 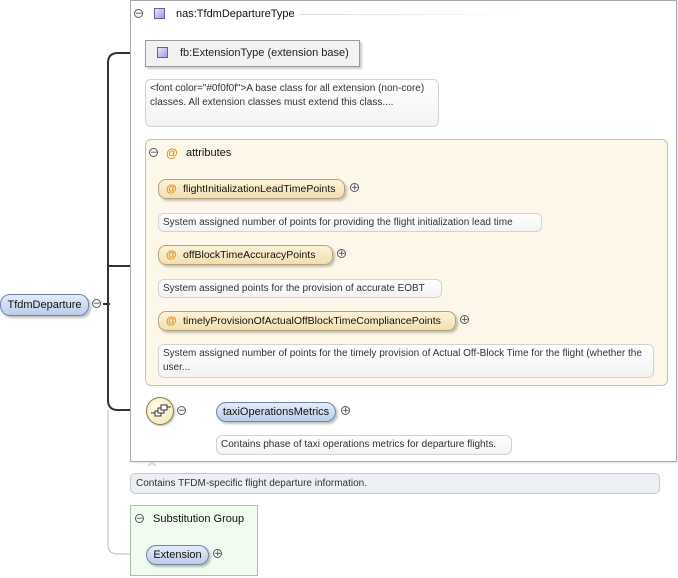 What do you see at coordinates (345, 411) in the screenshot?
I see `element-expand-toggle: +` at bounding box center [345, 411].